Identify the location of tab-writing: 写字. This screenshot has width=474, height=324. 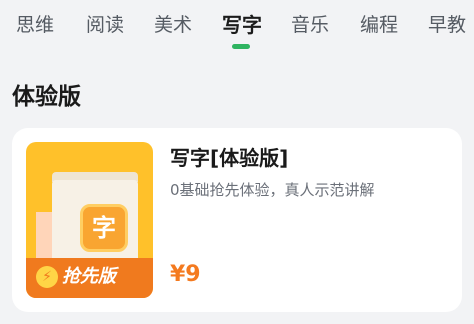
(242, 25).